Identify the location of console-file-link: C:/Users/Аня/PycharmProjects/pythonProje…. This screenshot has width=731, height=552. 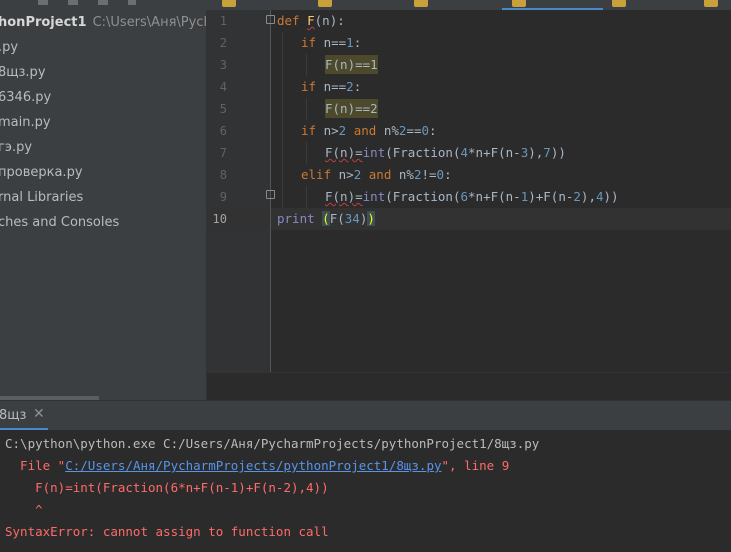
(253, 465).